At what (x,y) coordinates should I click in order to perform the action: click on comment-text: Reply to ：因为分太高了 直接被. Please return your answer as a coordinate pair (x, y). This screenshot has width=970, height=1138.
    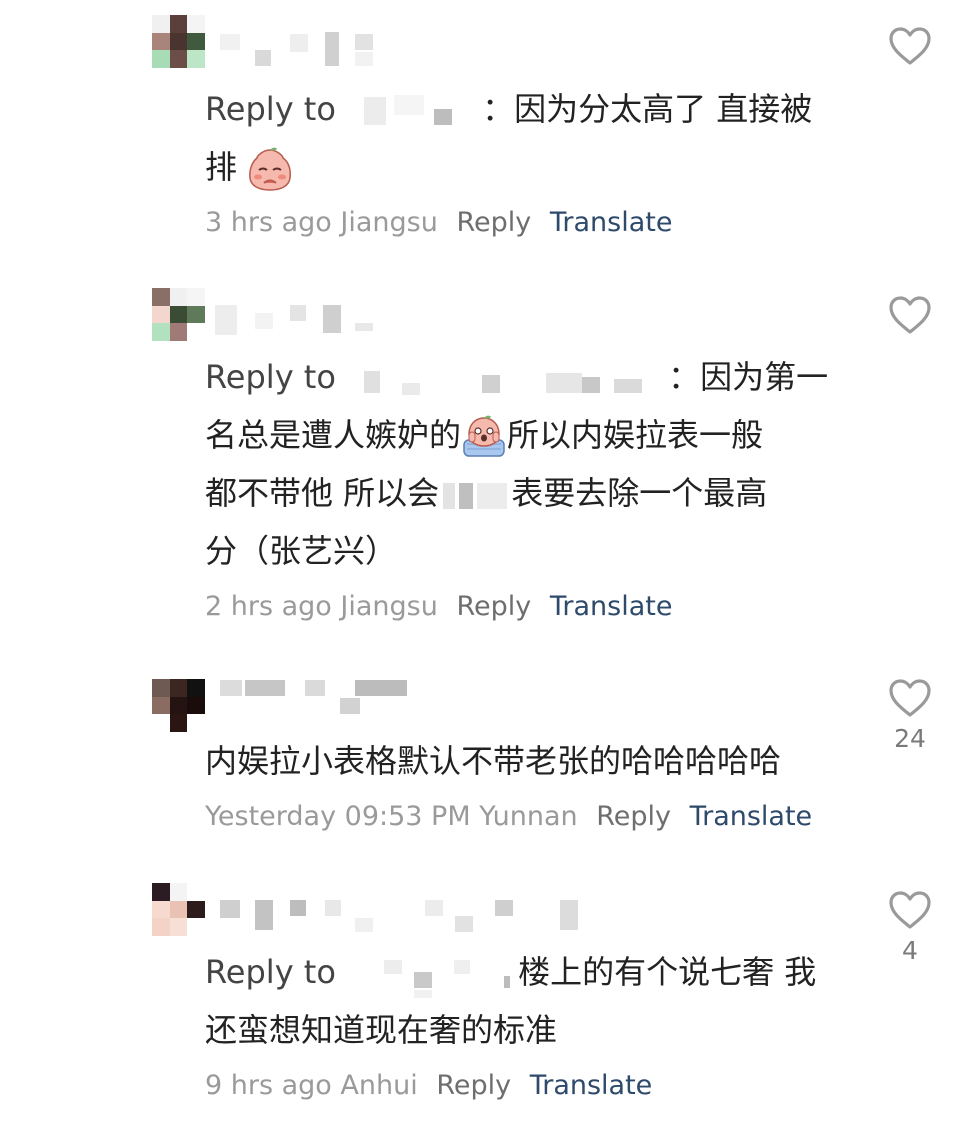
    Looking at the image, I should click on (525, 109).